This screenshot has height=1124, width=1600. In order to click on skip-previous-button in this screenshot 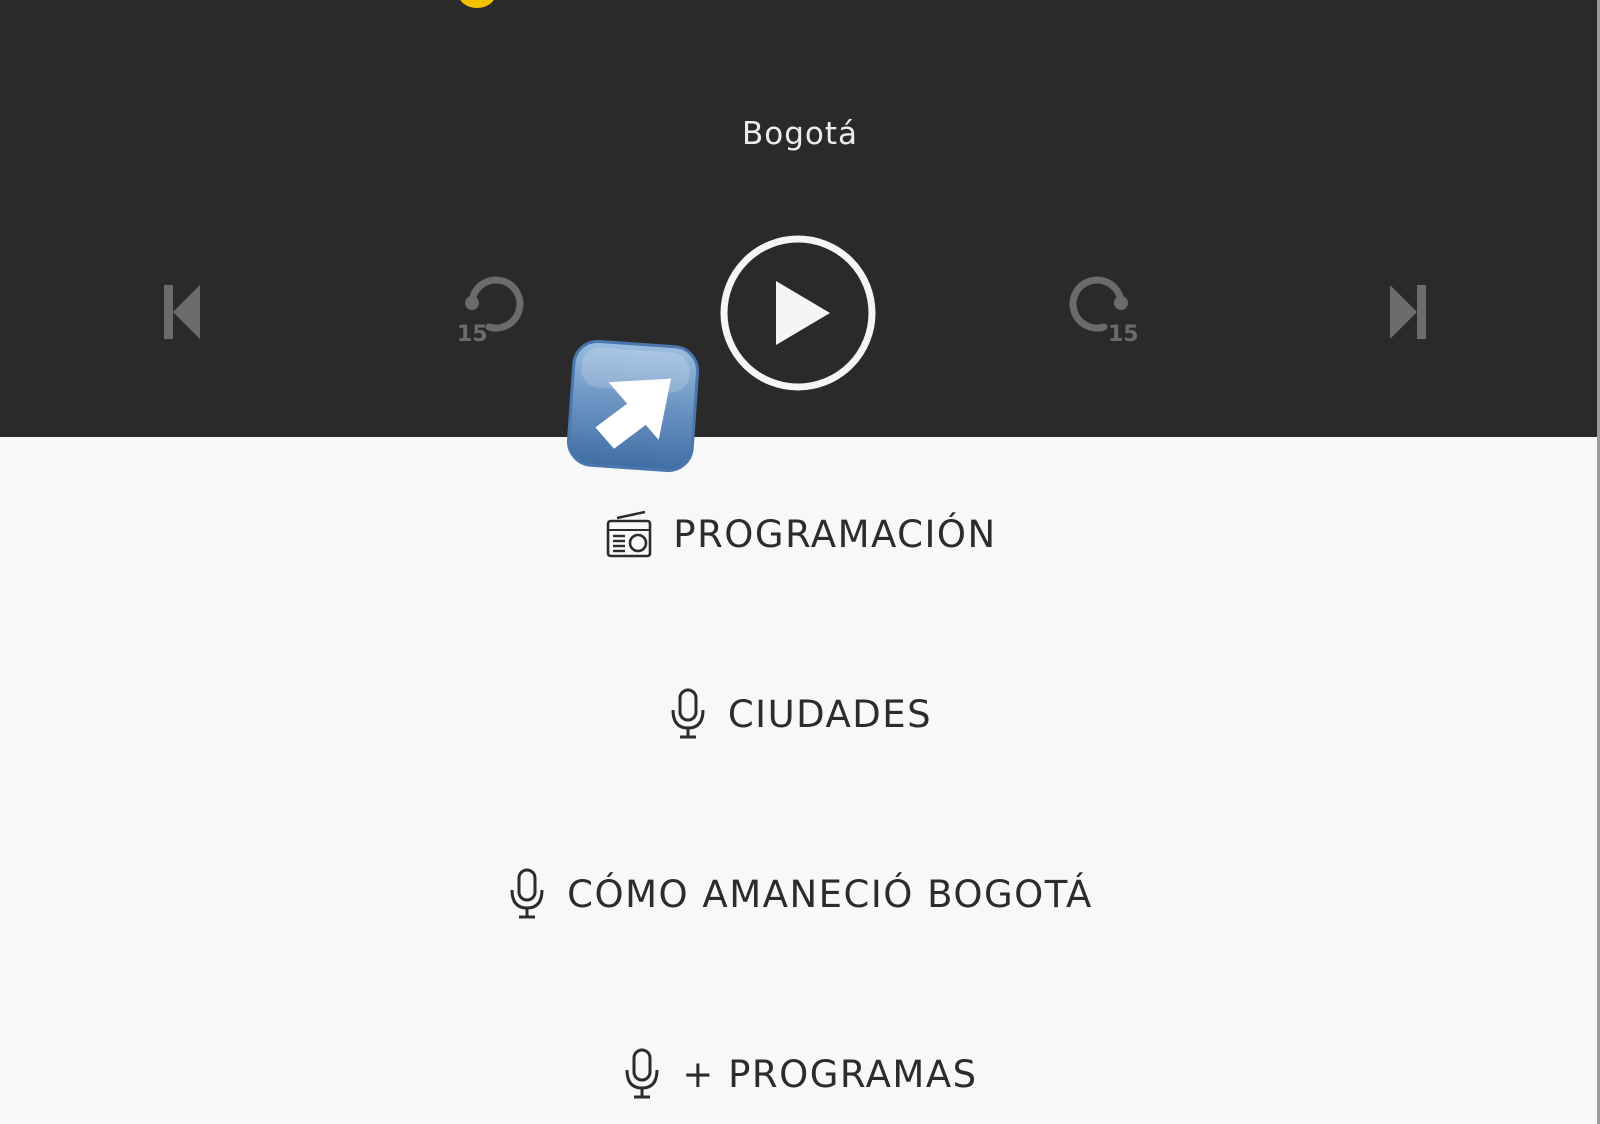, I will do `click(180, 312)`.